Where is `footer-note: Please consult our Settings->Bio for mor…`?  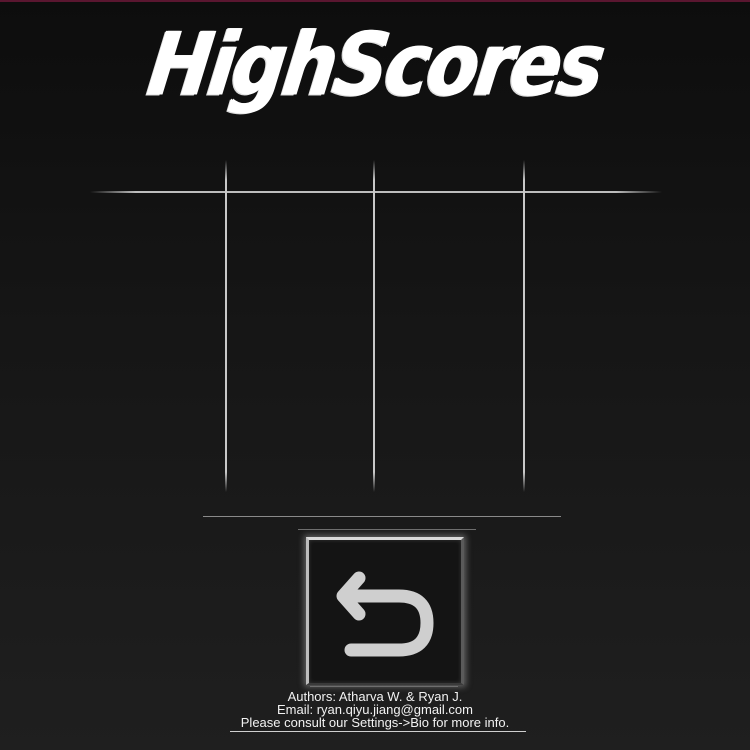
footer-note: Please consult our Settings->Bio for mor… is located at coordinates (375, 722).